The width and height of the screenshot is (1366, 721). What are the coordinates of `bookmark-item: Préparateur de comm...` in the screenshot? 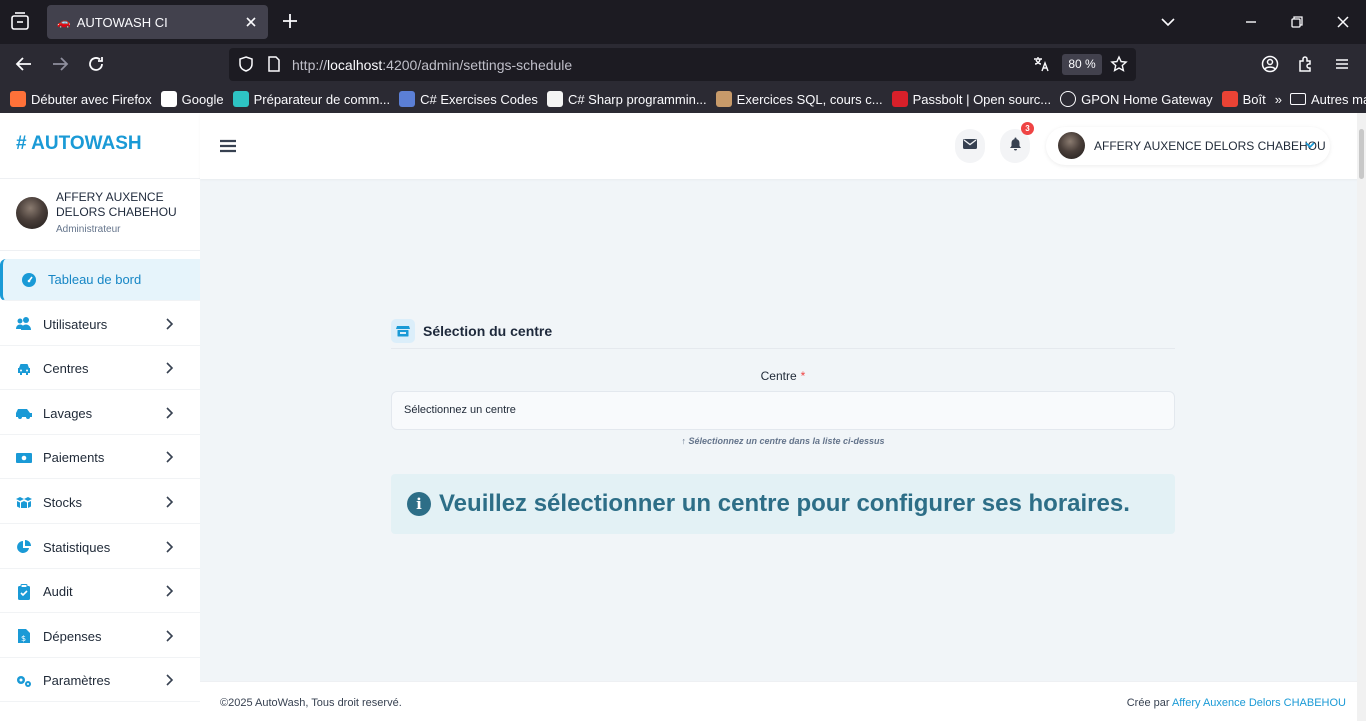 It's located at (311, 99).